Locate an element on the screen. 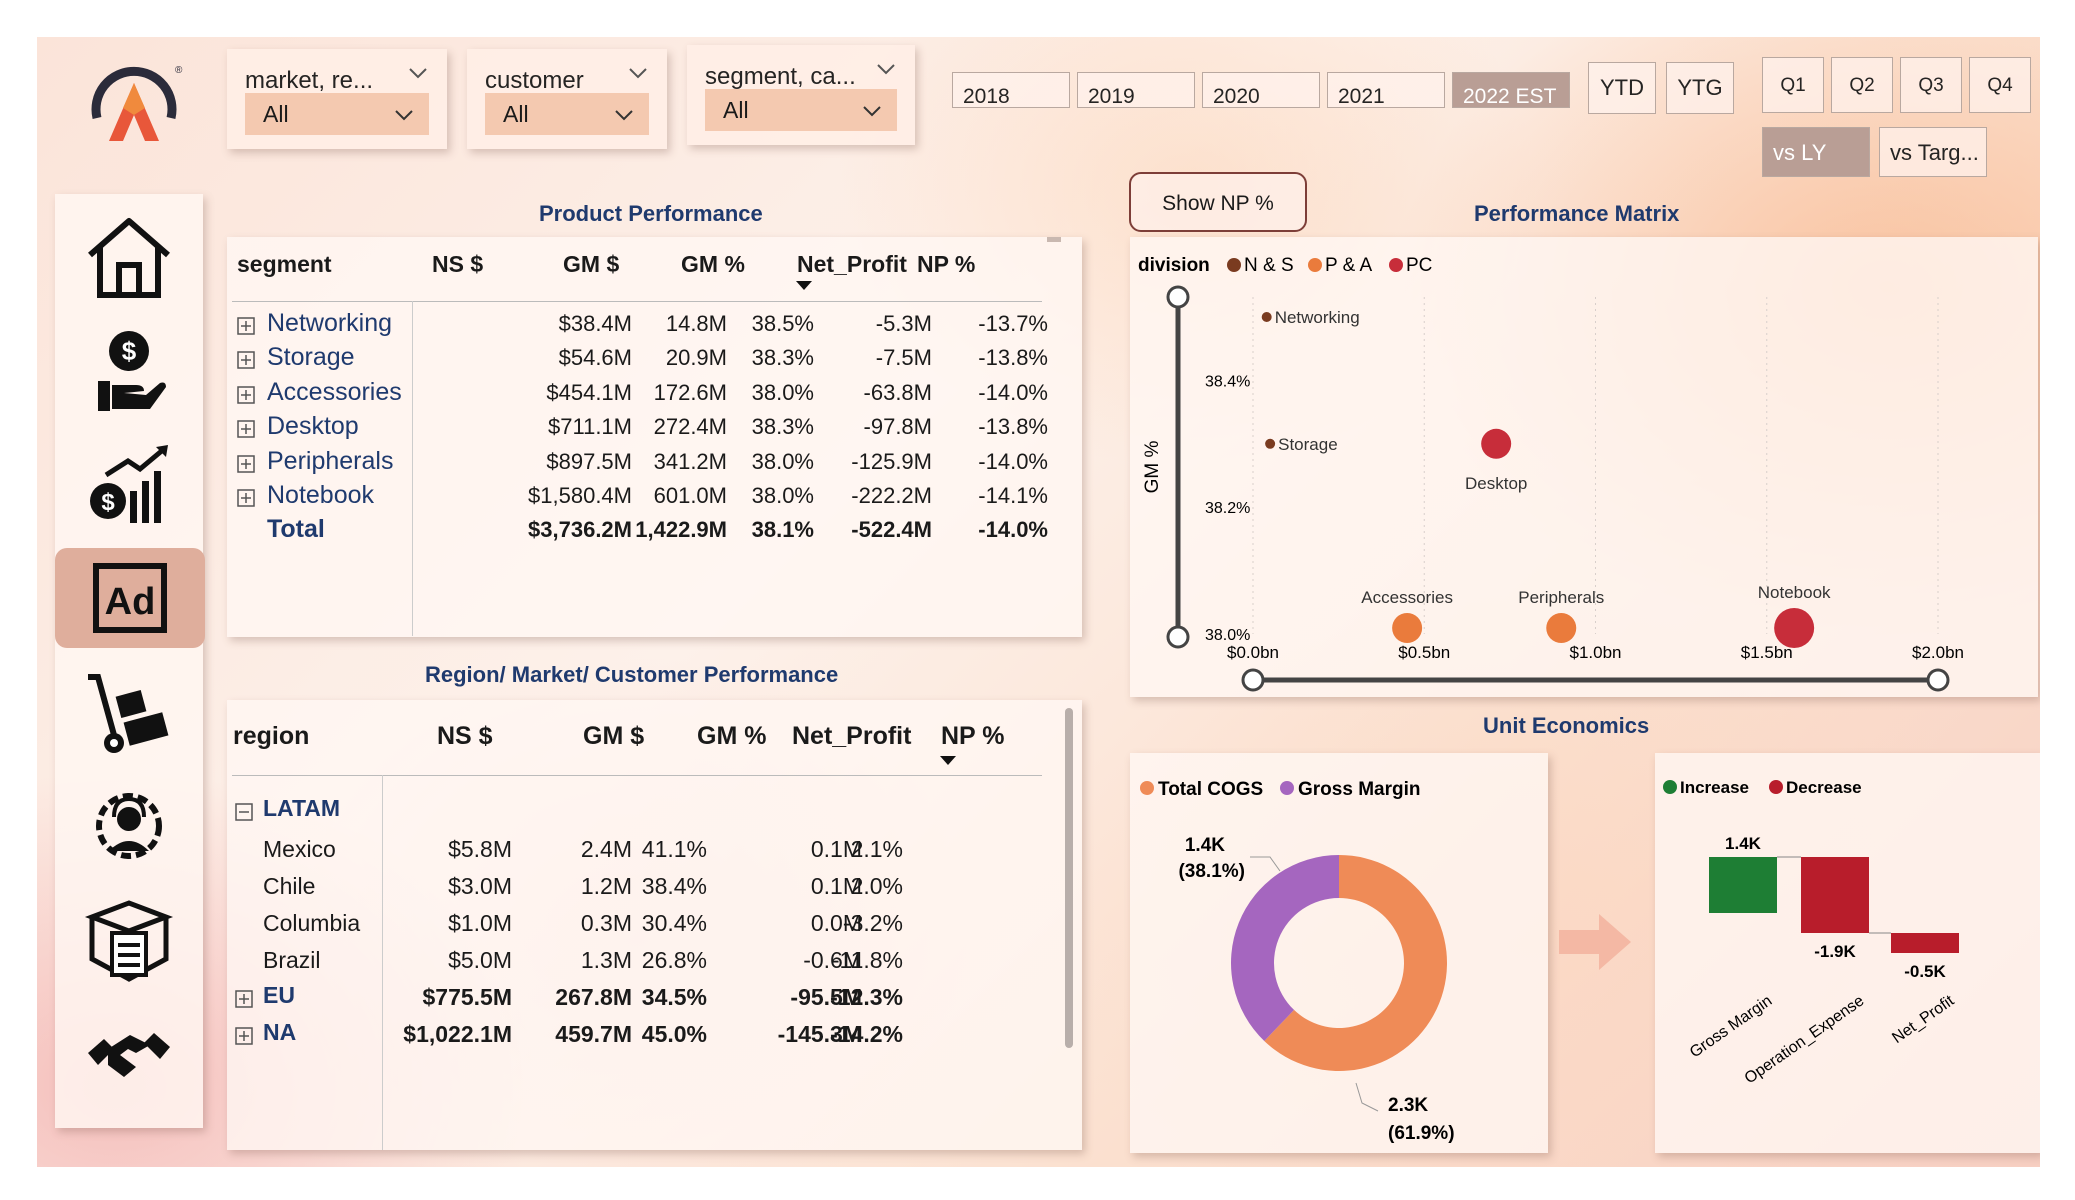 The image size is (2075, 1200). q3-button: Q3 is located at coordinates (1931, 85).